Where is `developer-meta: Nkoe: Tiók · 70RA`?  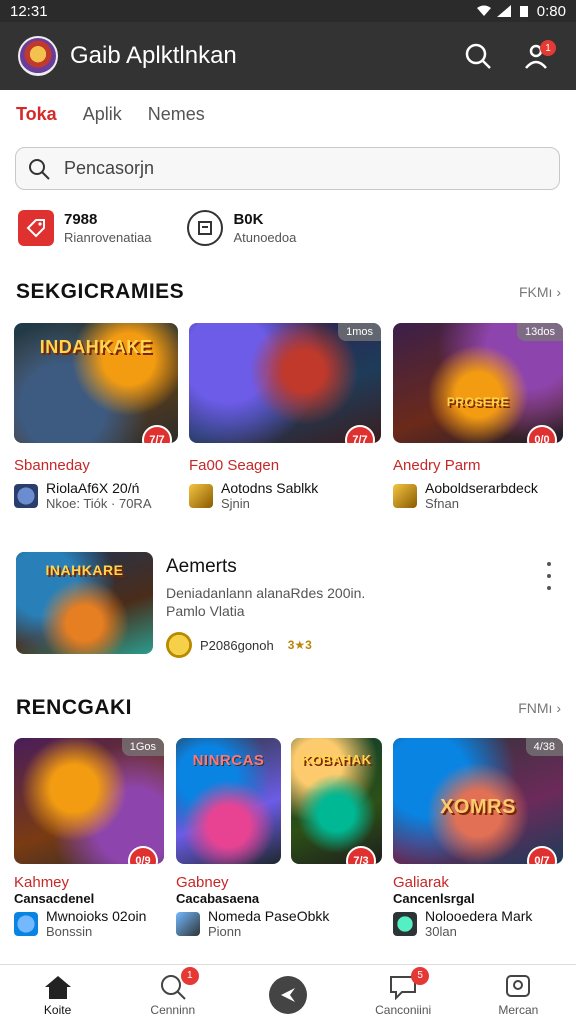
developer-meta: Nkoe: Tiók · 70RA is located at coordinates (99, 503).